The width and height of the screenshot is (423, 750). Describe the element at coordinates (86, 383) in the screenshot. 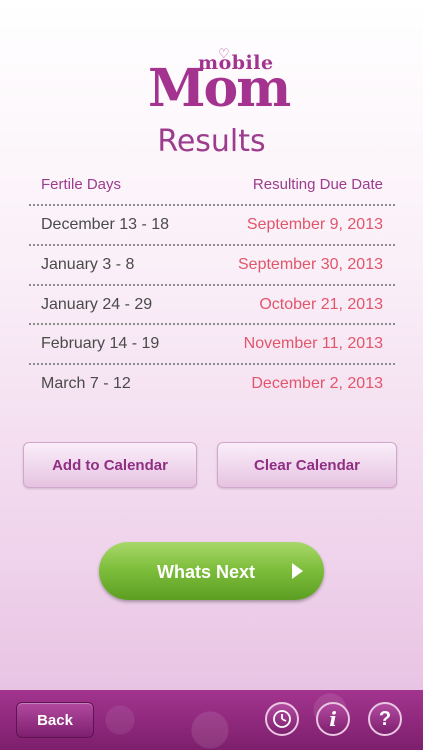

I see `fertile-days-value: March 7 - 12` at that location.